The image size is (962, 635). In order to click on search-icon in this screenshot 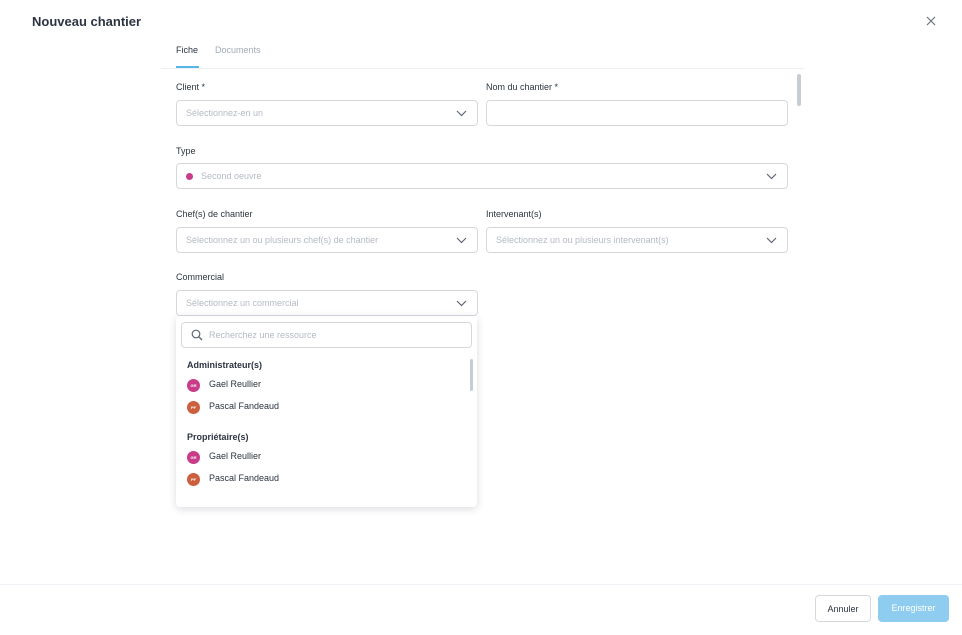, I will do `click(197, 335)`.